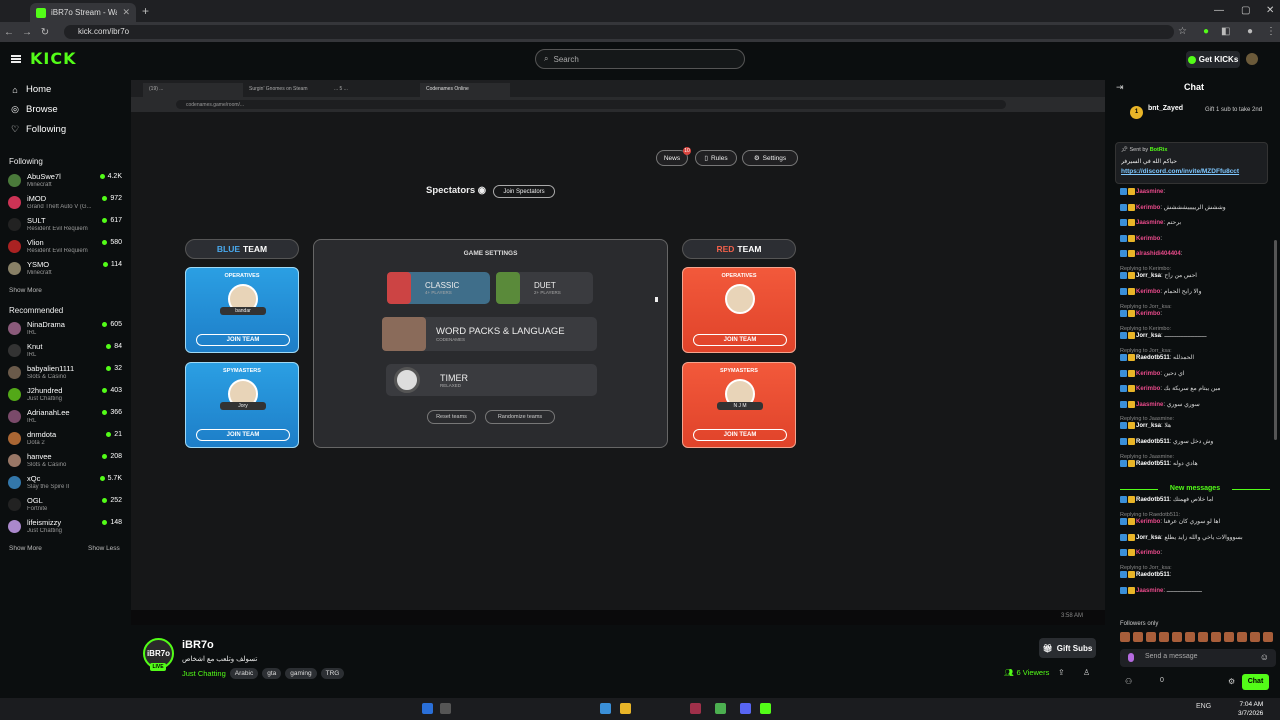 This screenshot has width=1280, height=720. I want to click on tag: TRG, so click(332, 673).